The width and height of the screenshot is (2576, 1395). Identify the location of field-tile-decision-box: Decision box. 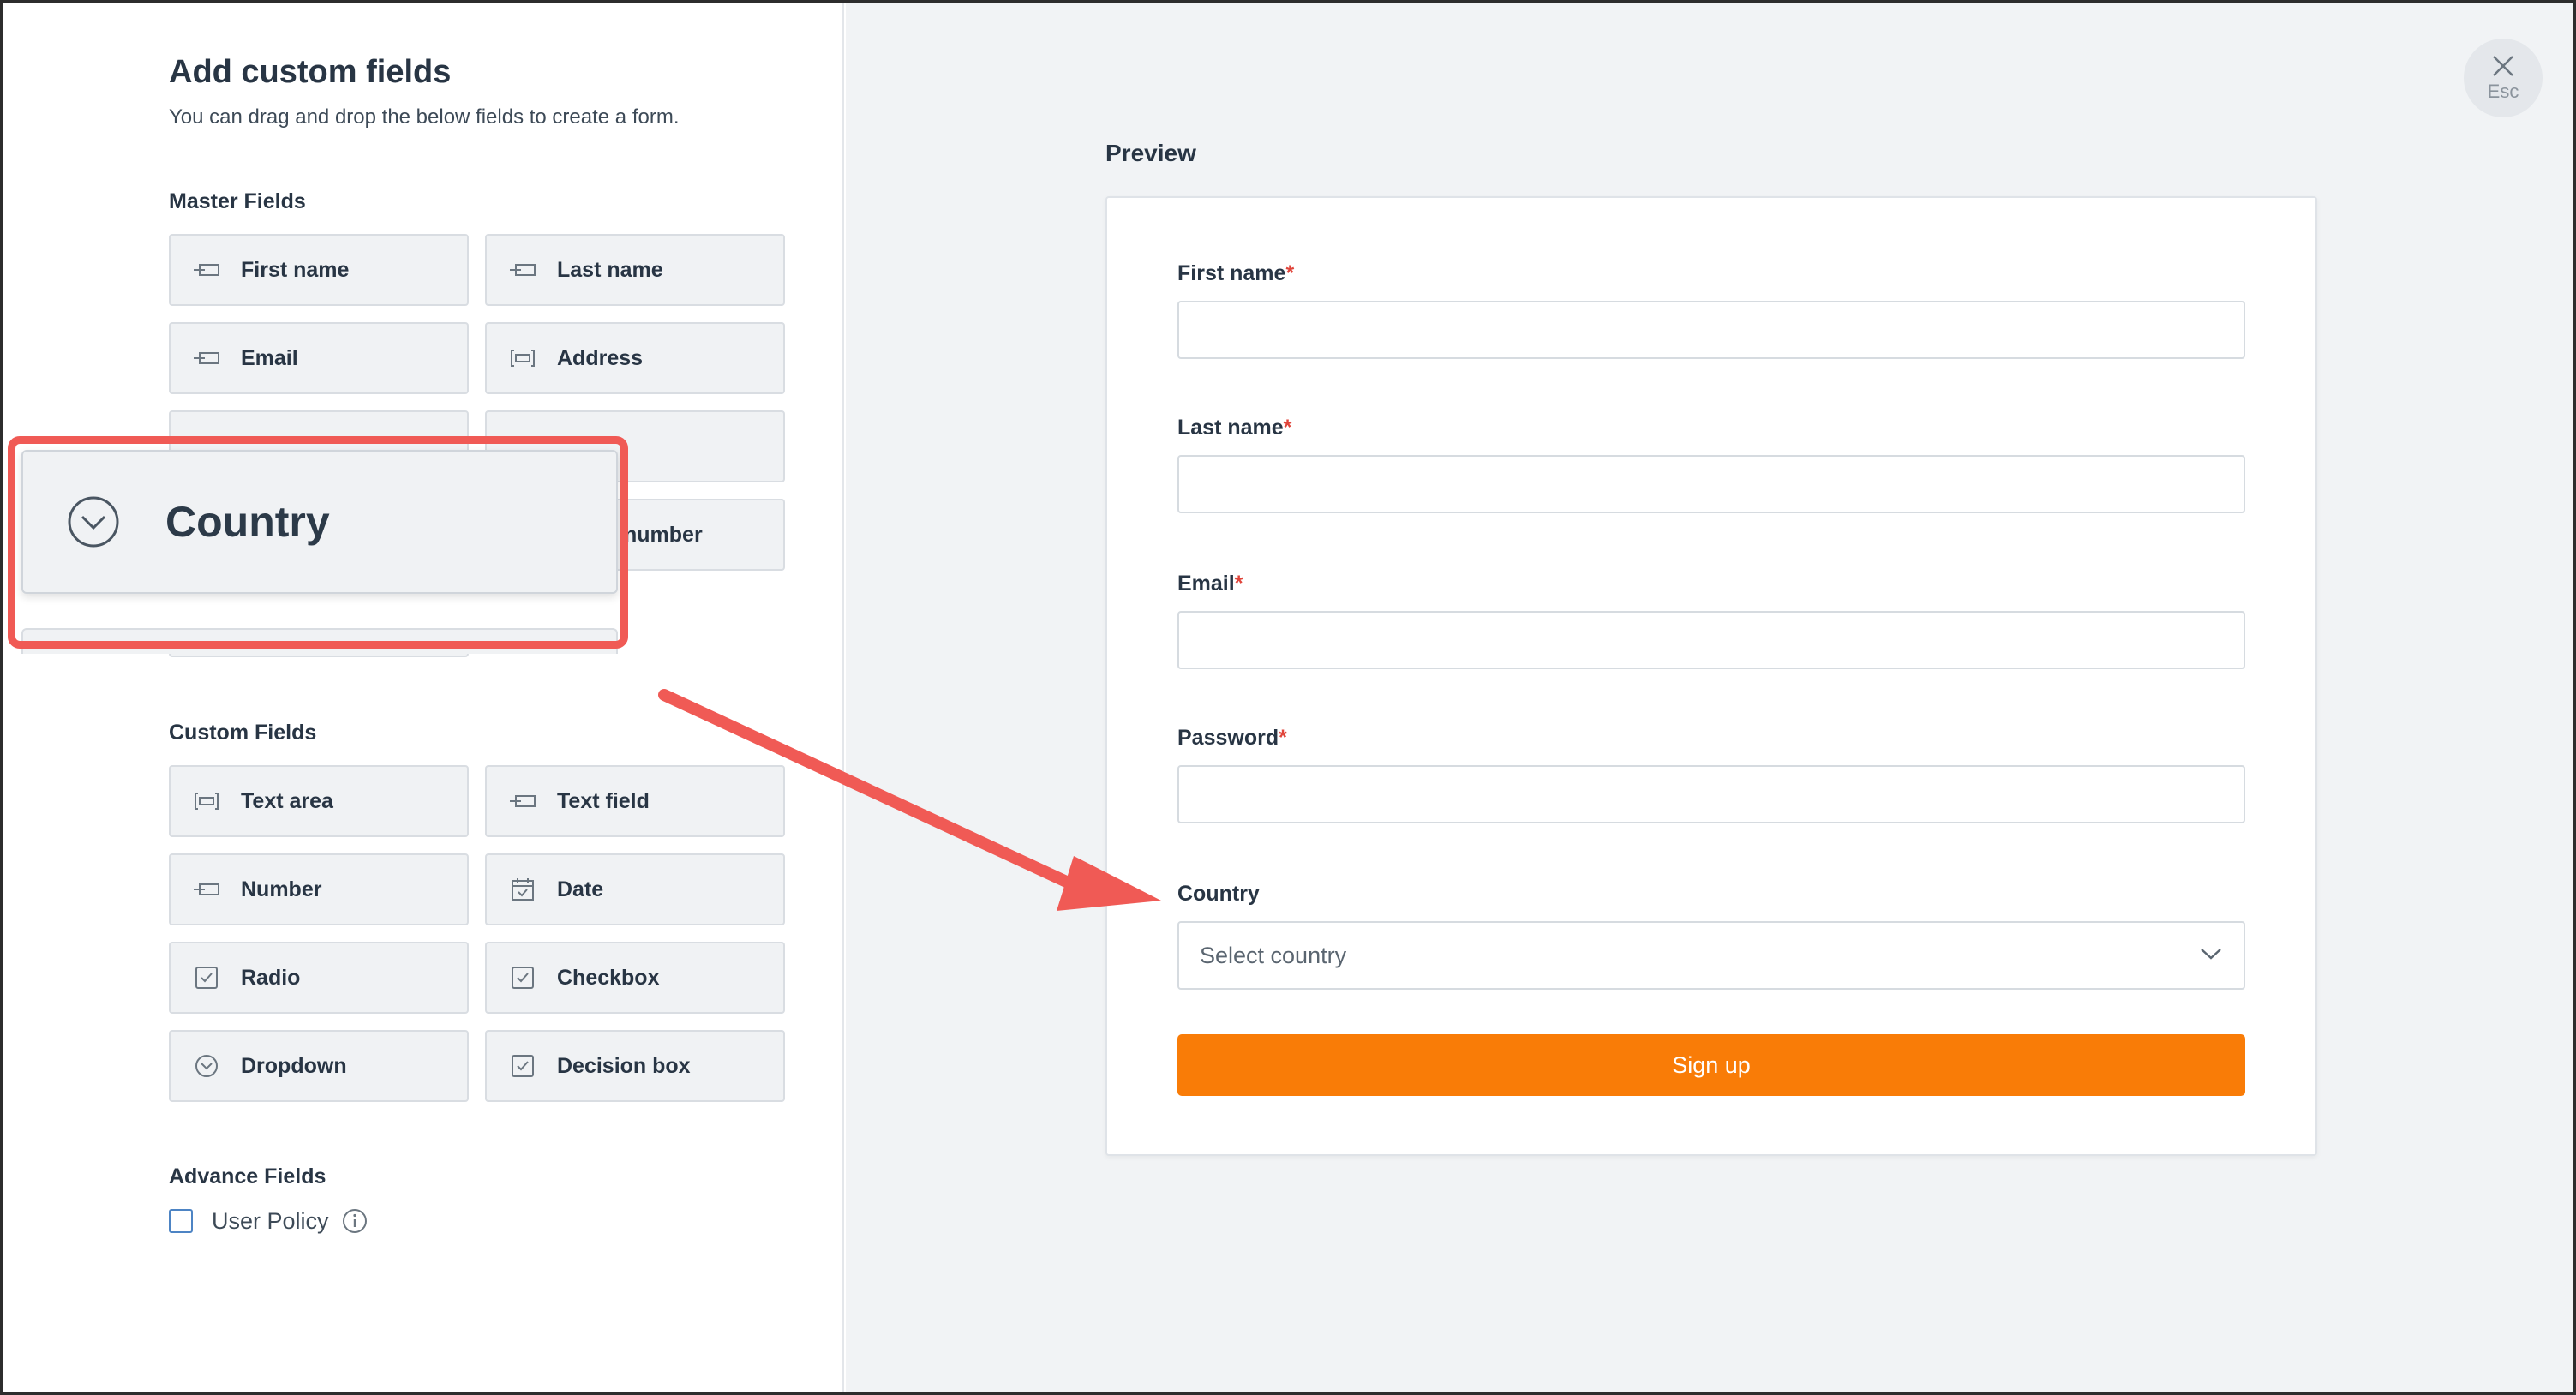
(635, 1066).